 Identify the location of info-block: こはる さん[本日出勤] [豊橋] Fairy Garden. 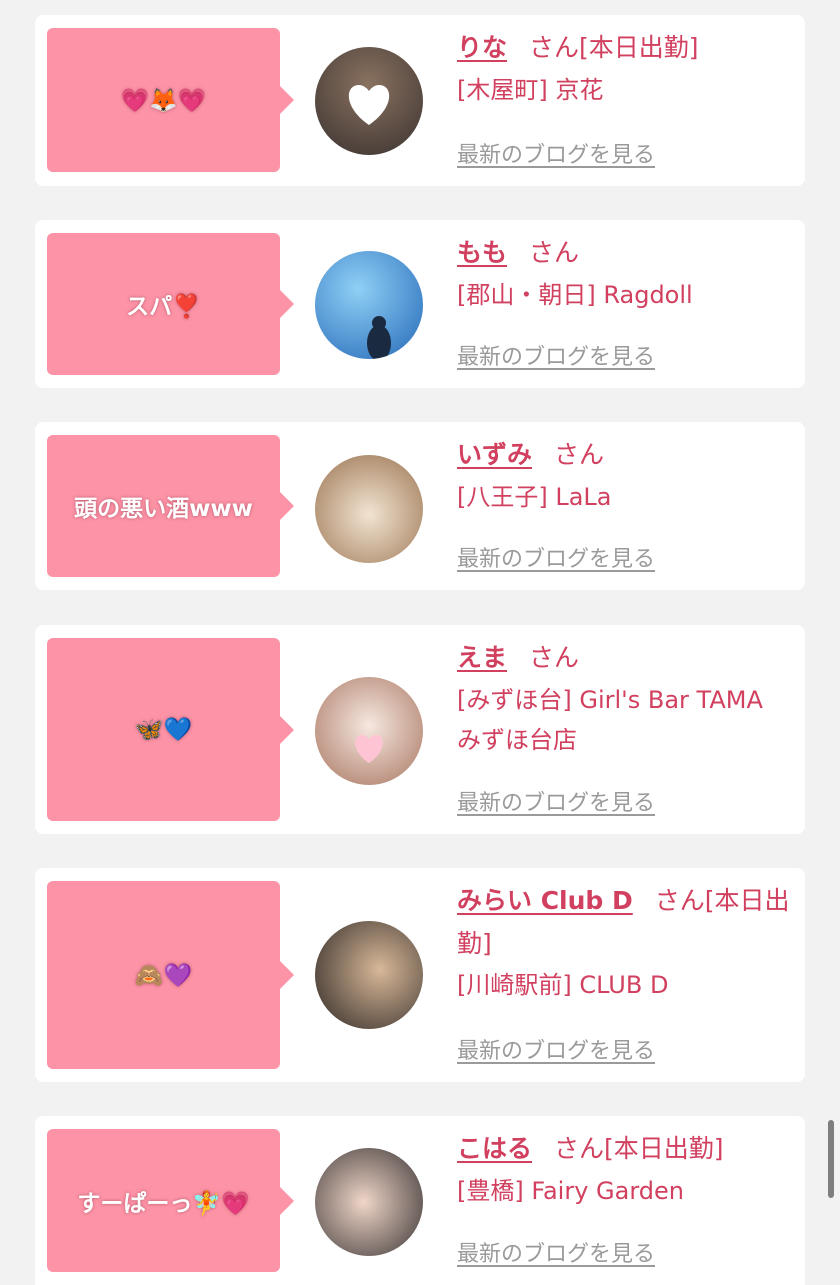
(625, 1169).